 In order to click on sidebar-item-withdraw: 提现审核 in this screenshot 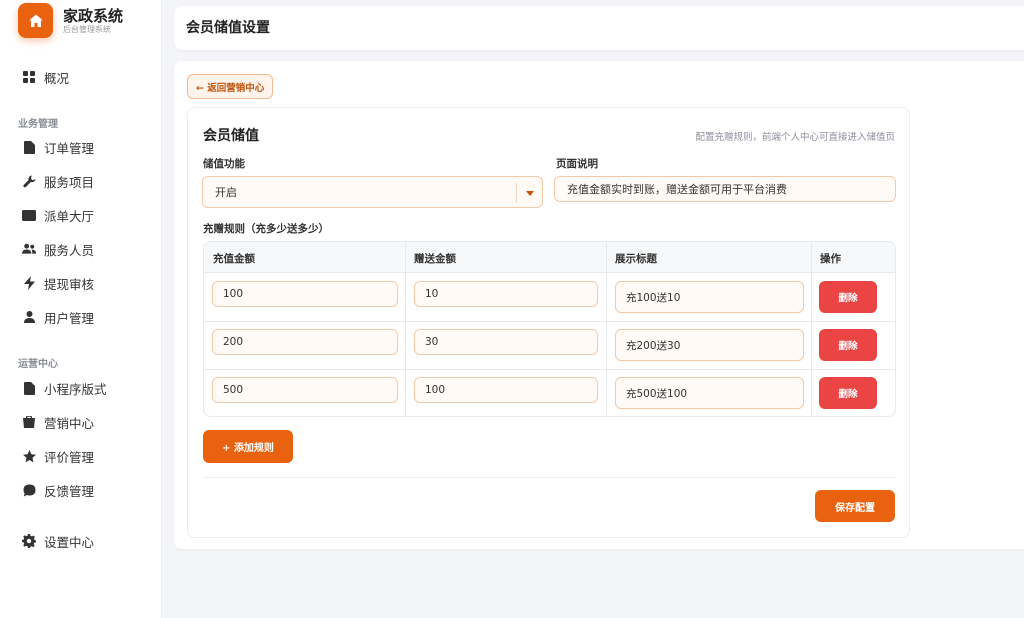, I will do `click(58, 283)`.